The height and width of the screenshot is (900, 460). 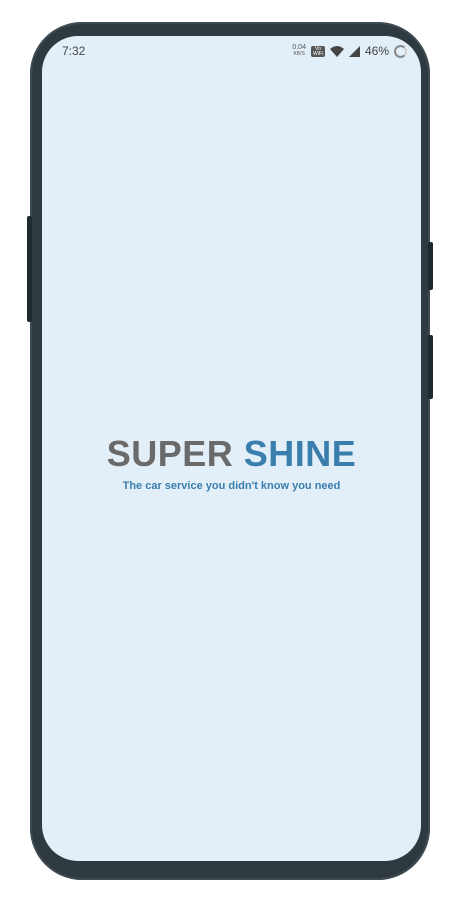 What do you see at coordinates (336, 51) in the screenshot?
I see `wifi-icon` at bounding box center [336, 51].